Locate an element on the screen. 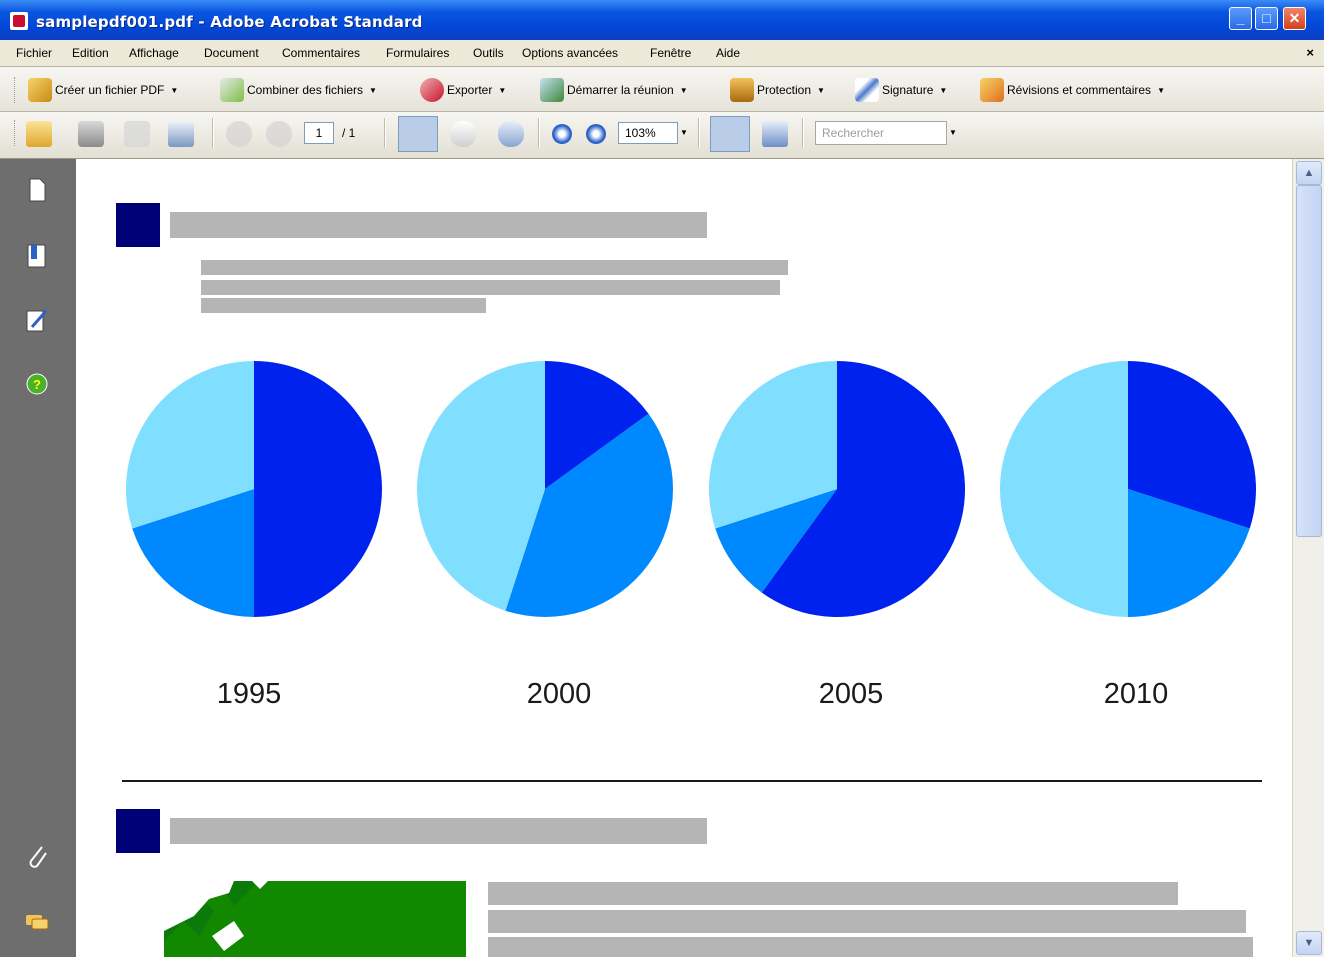 Image resolution: width=1324 pixels, height=957 pixels. close-document-icon: × is located at coordinates (1310, 52).